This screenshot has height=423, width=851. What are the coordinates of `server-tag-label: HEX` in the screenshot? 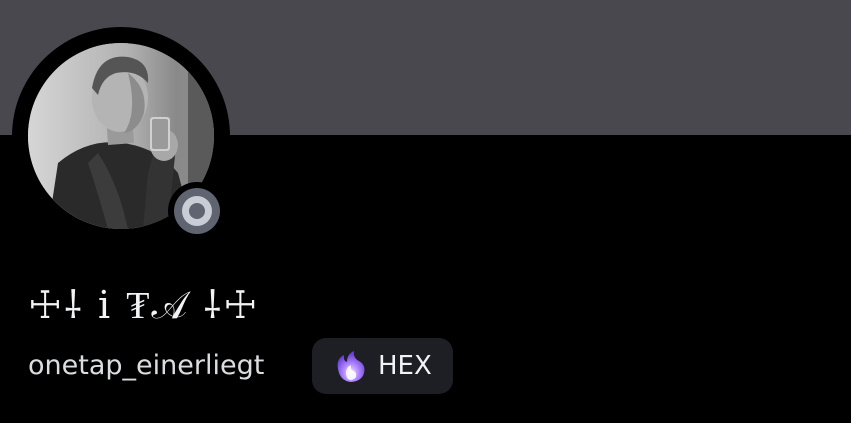 It's located at (405, 366).